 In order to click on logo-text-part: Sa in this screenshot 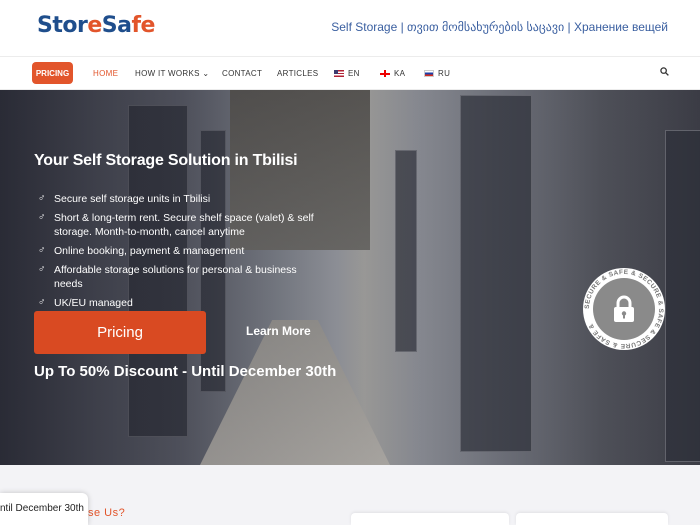, I will do `click(116, 25)`.